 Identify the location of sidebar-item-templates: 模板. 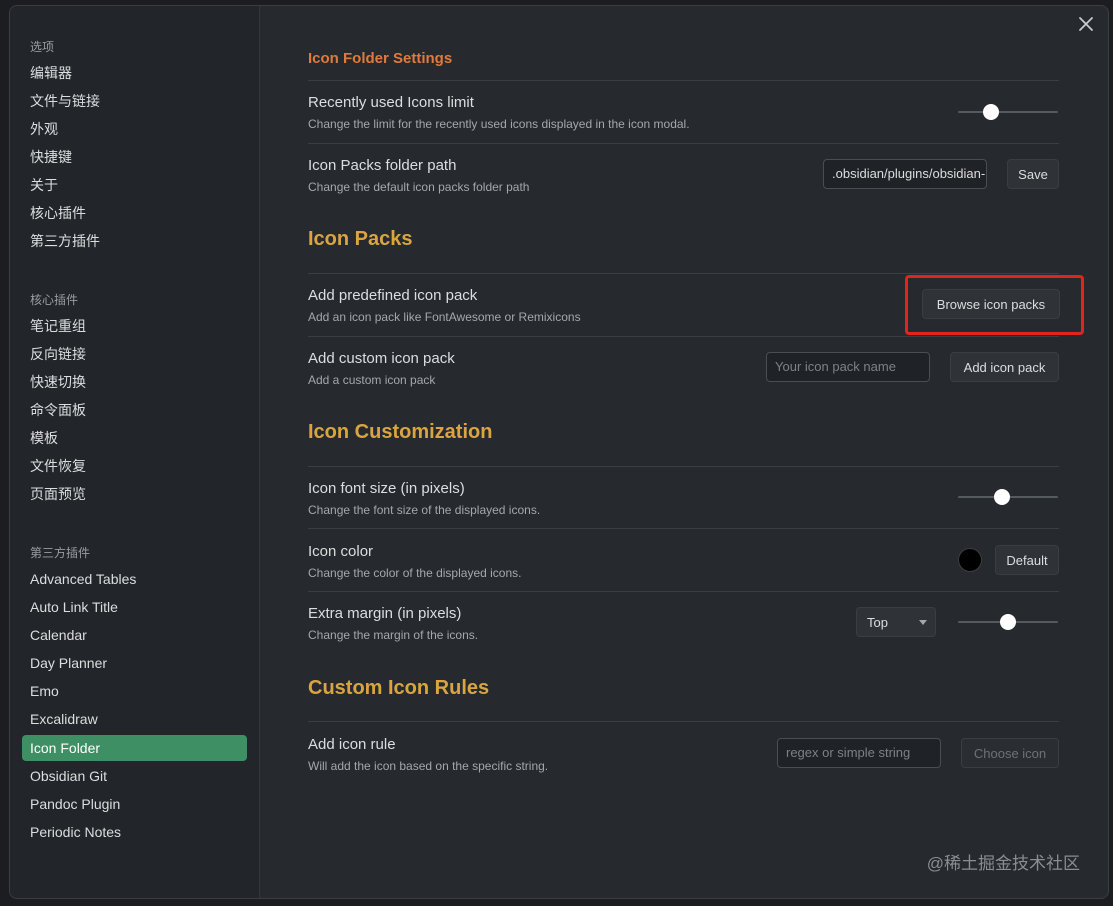
(134, 438).